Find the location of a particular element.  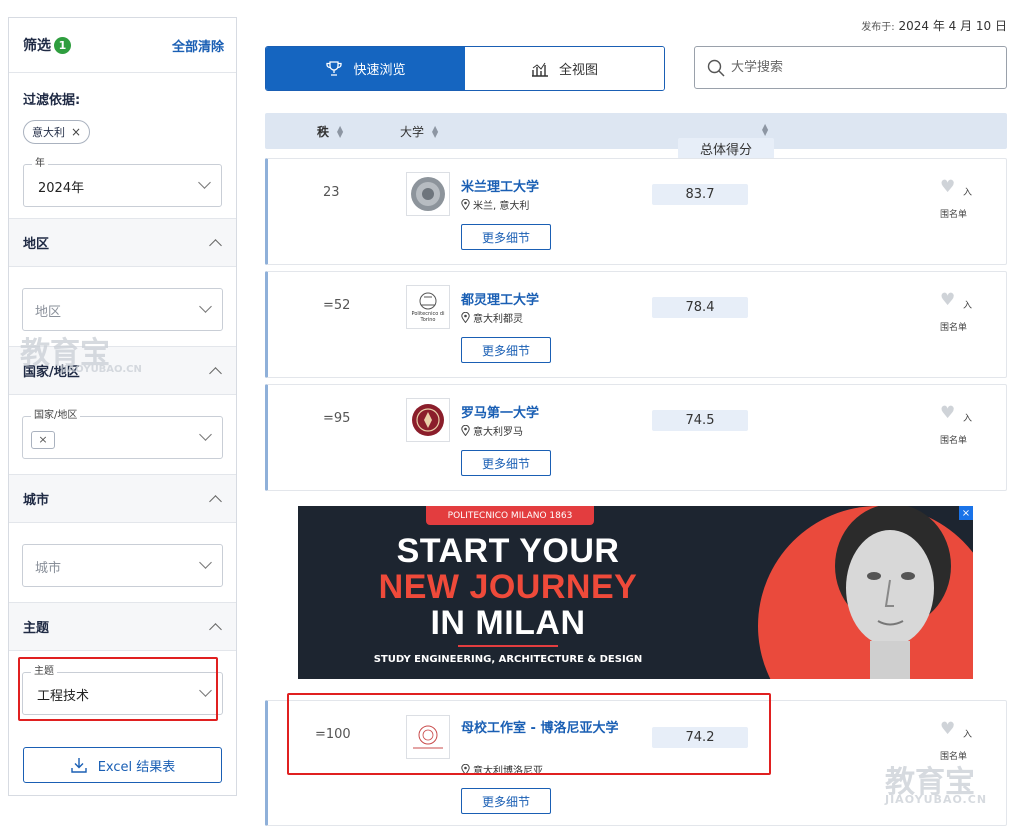

university-name-link: 都灵理工大学 is located at coordinates (500, 298).